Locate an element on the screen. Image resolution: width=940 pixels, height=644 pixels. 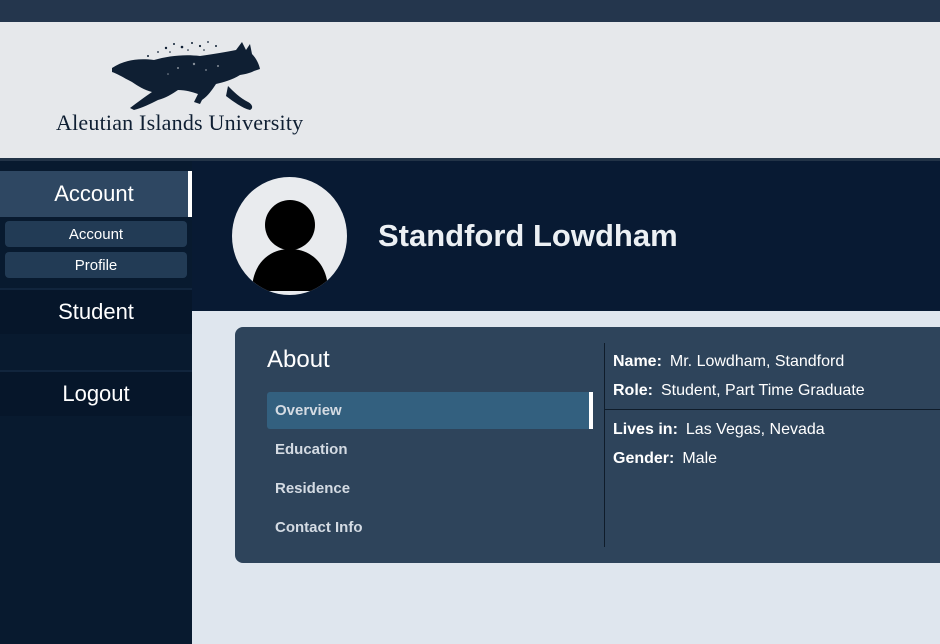
logout-button: Logout is located at coordinates (96, 393).